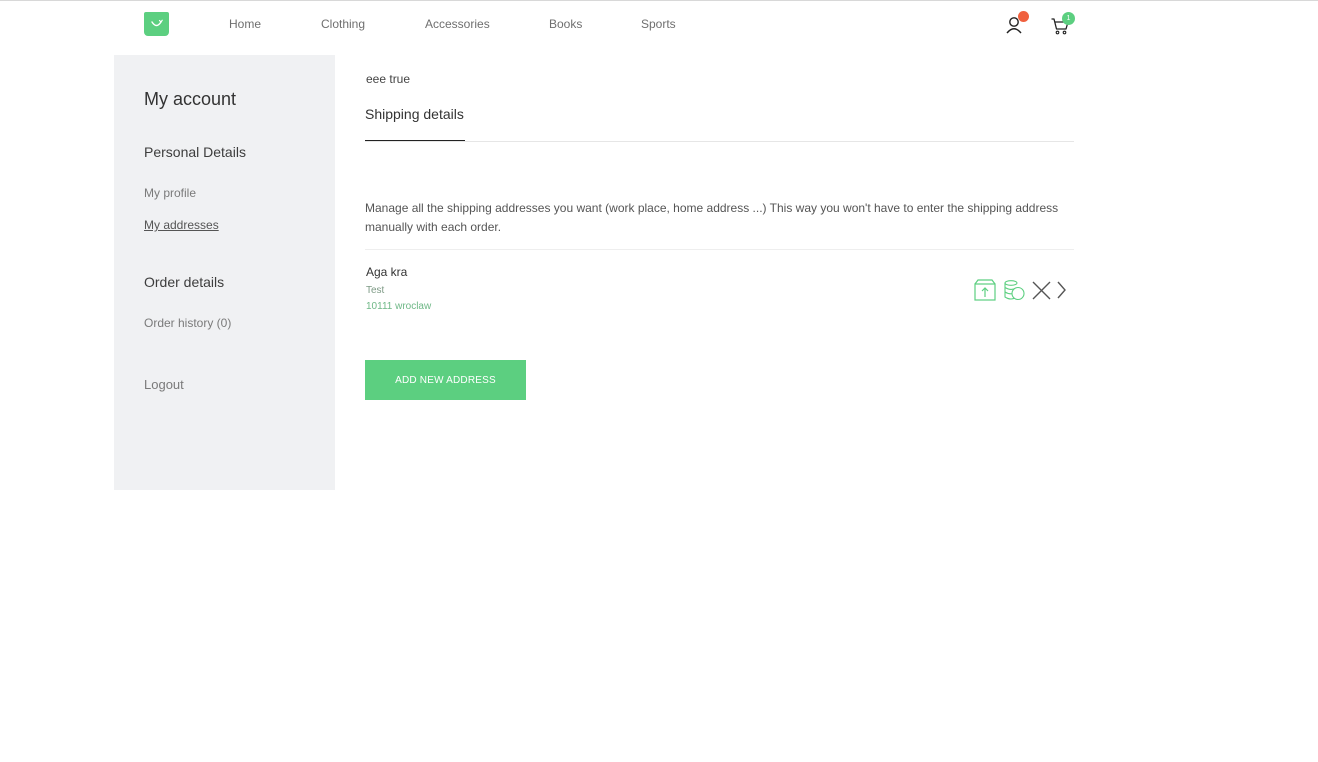 This screenshot has height=762, width=1318. Describe the element at coordinates (195, 152) in the screenshot. I see `personal-details-heading: Personal Details` at that location.